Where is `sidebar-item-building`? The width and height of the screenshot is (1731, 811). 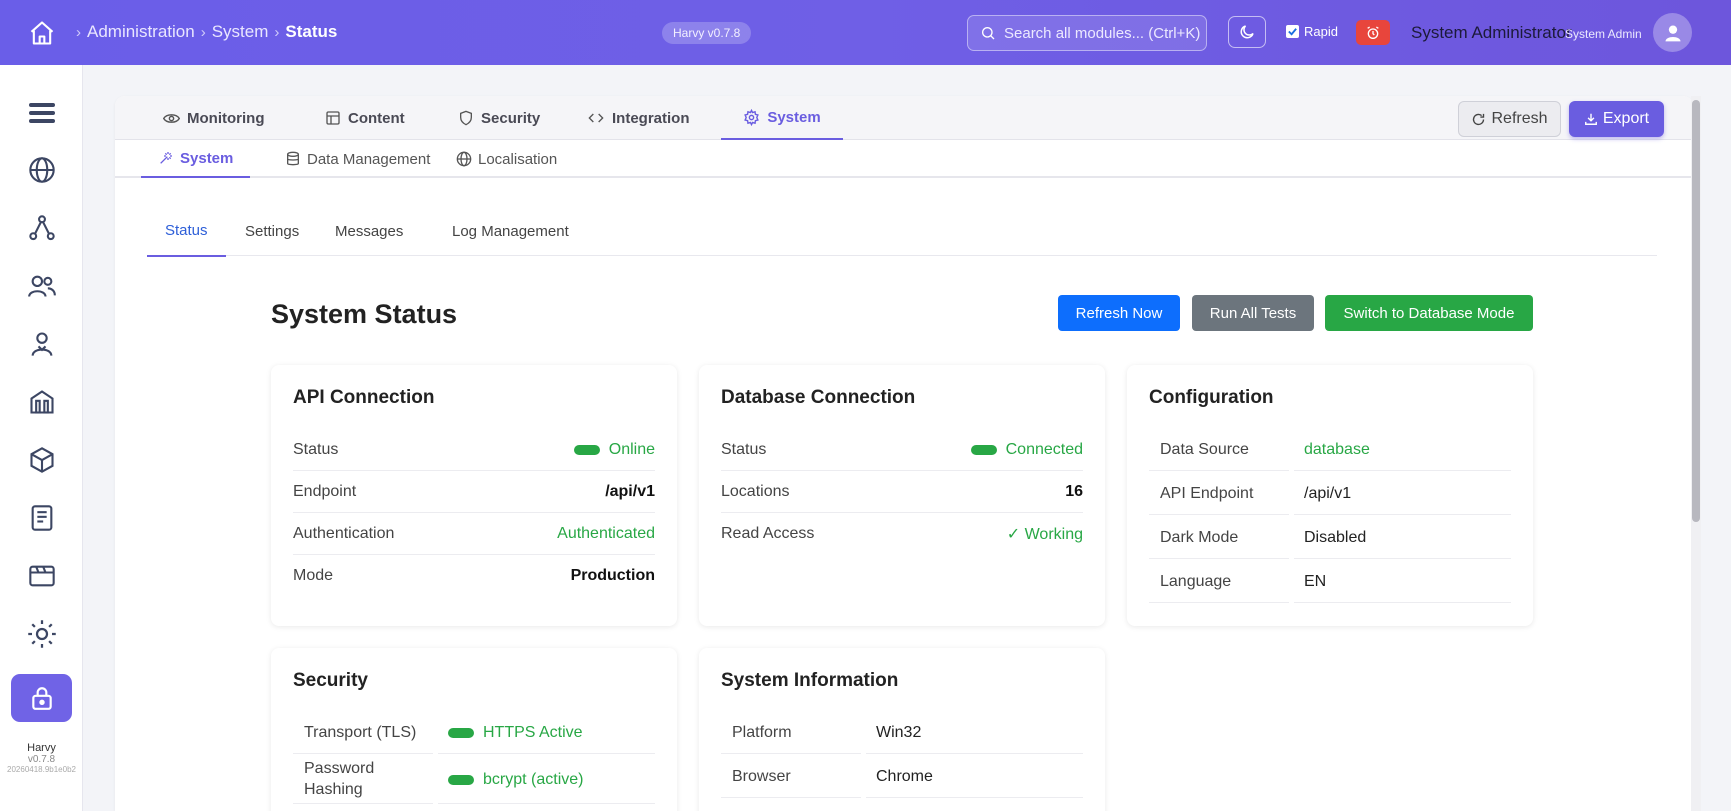
sidebar-item-building is located at coordinates (41, 402).